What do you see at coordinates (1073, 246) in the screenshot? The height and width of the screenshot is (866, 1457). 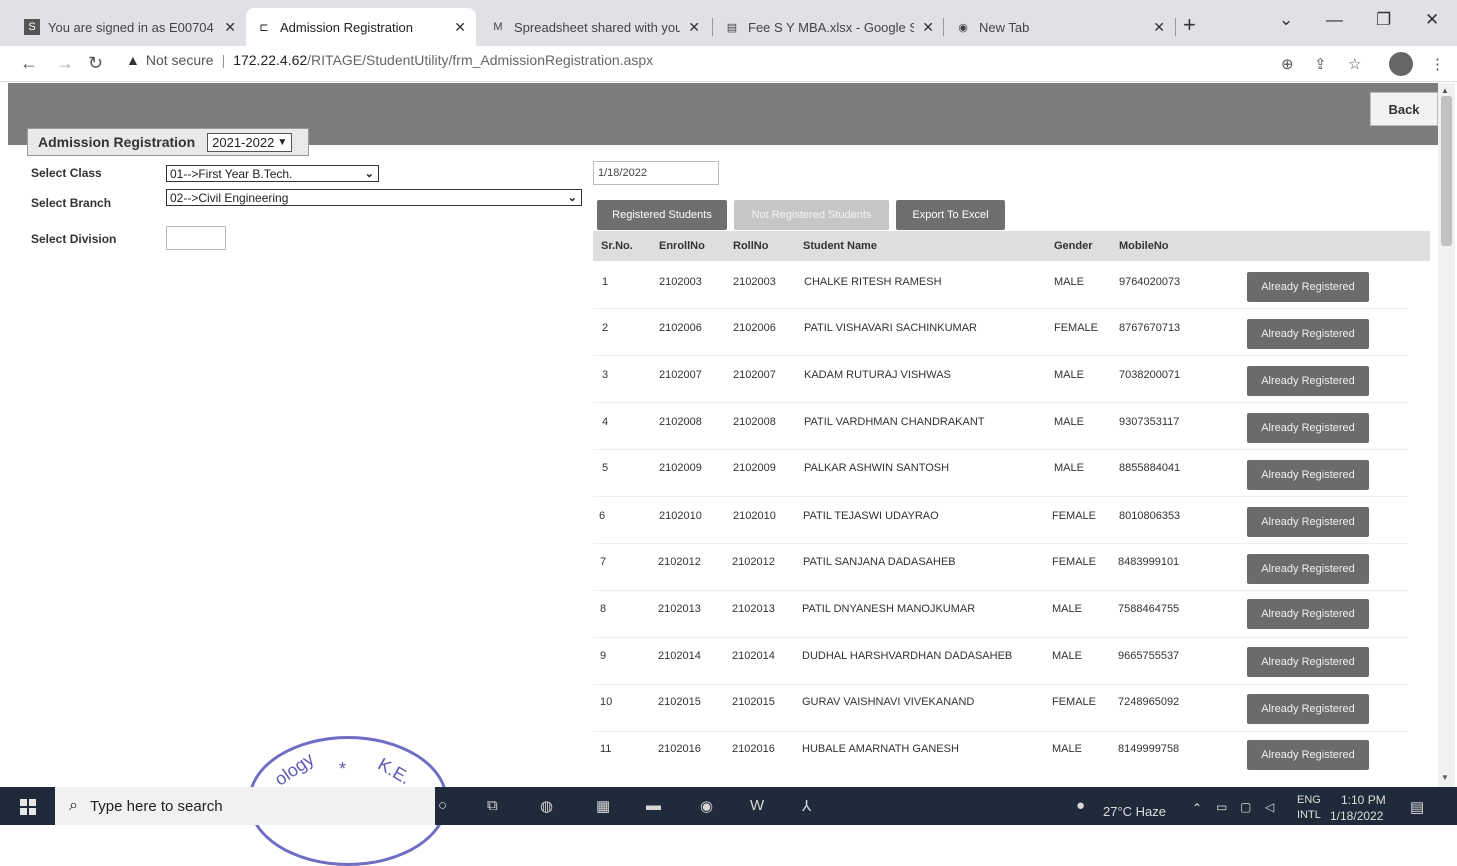 I see `header-gender: Gender` at bounding box center [1073, 246].